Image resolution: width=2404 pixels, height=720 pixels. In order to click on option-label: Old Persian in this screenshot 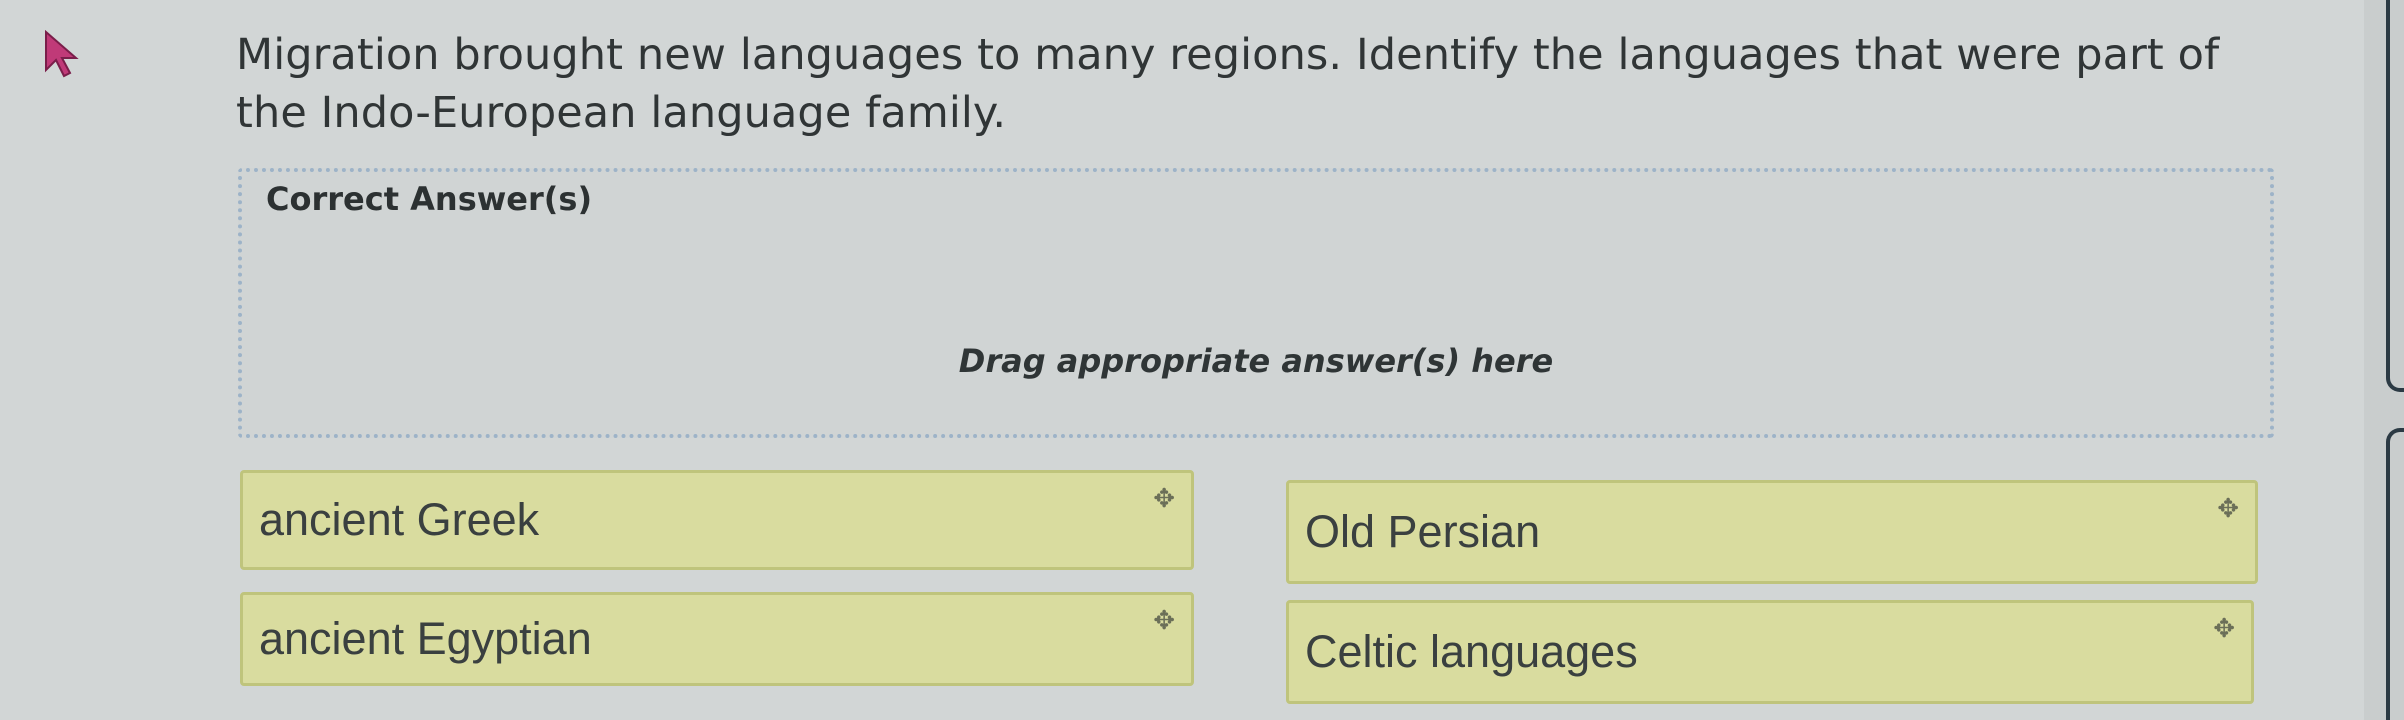, I will do `click(1423, 531)`.